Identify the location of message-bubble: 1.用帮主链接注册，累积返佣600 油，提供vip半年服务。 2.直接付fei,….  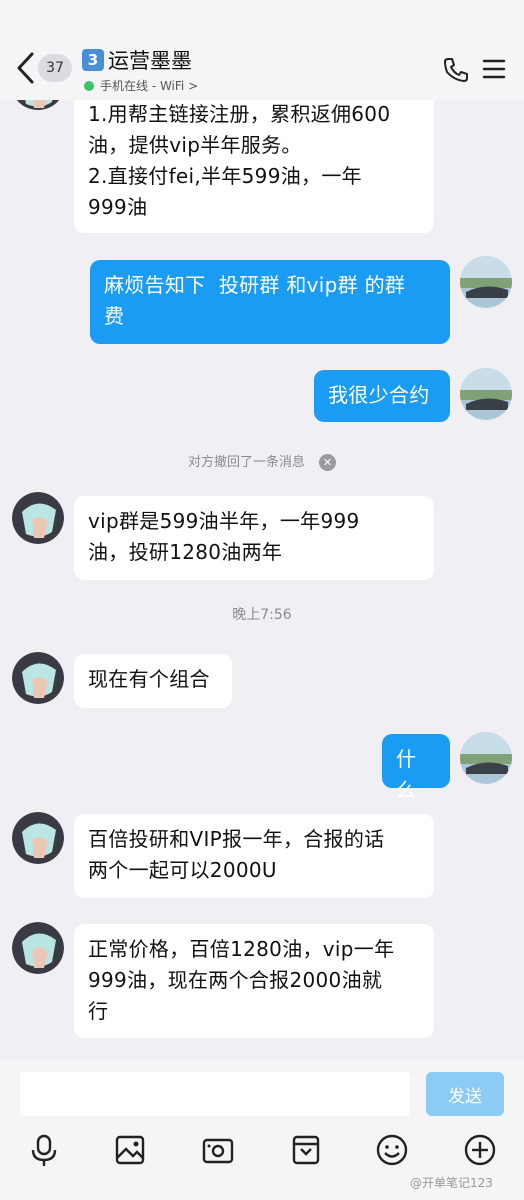
(254, 163).